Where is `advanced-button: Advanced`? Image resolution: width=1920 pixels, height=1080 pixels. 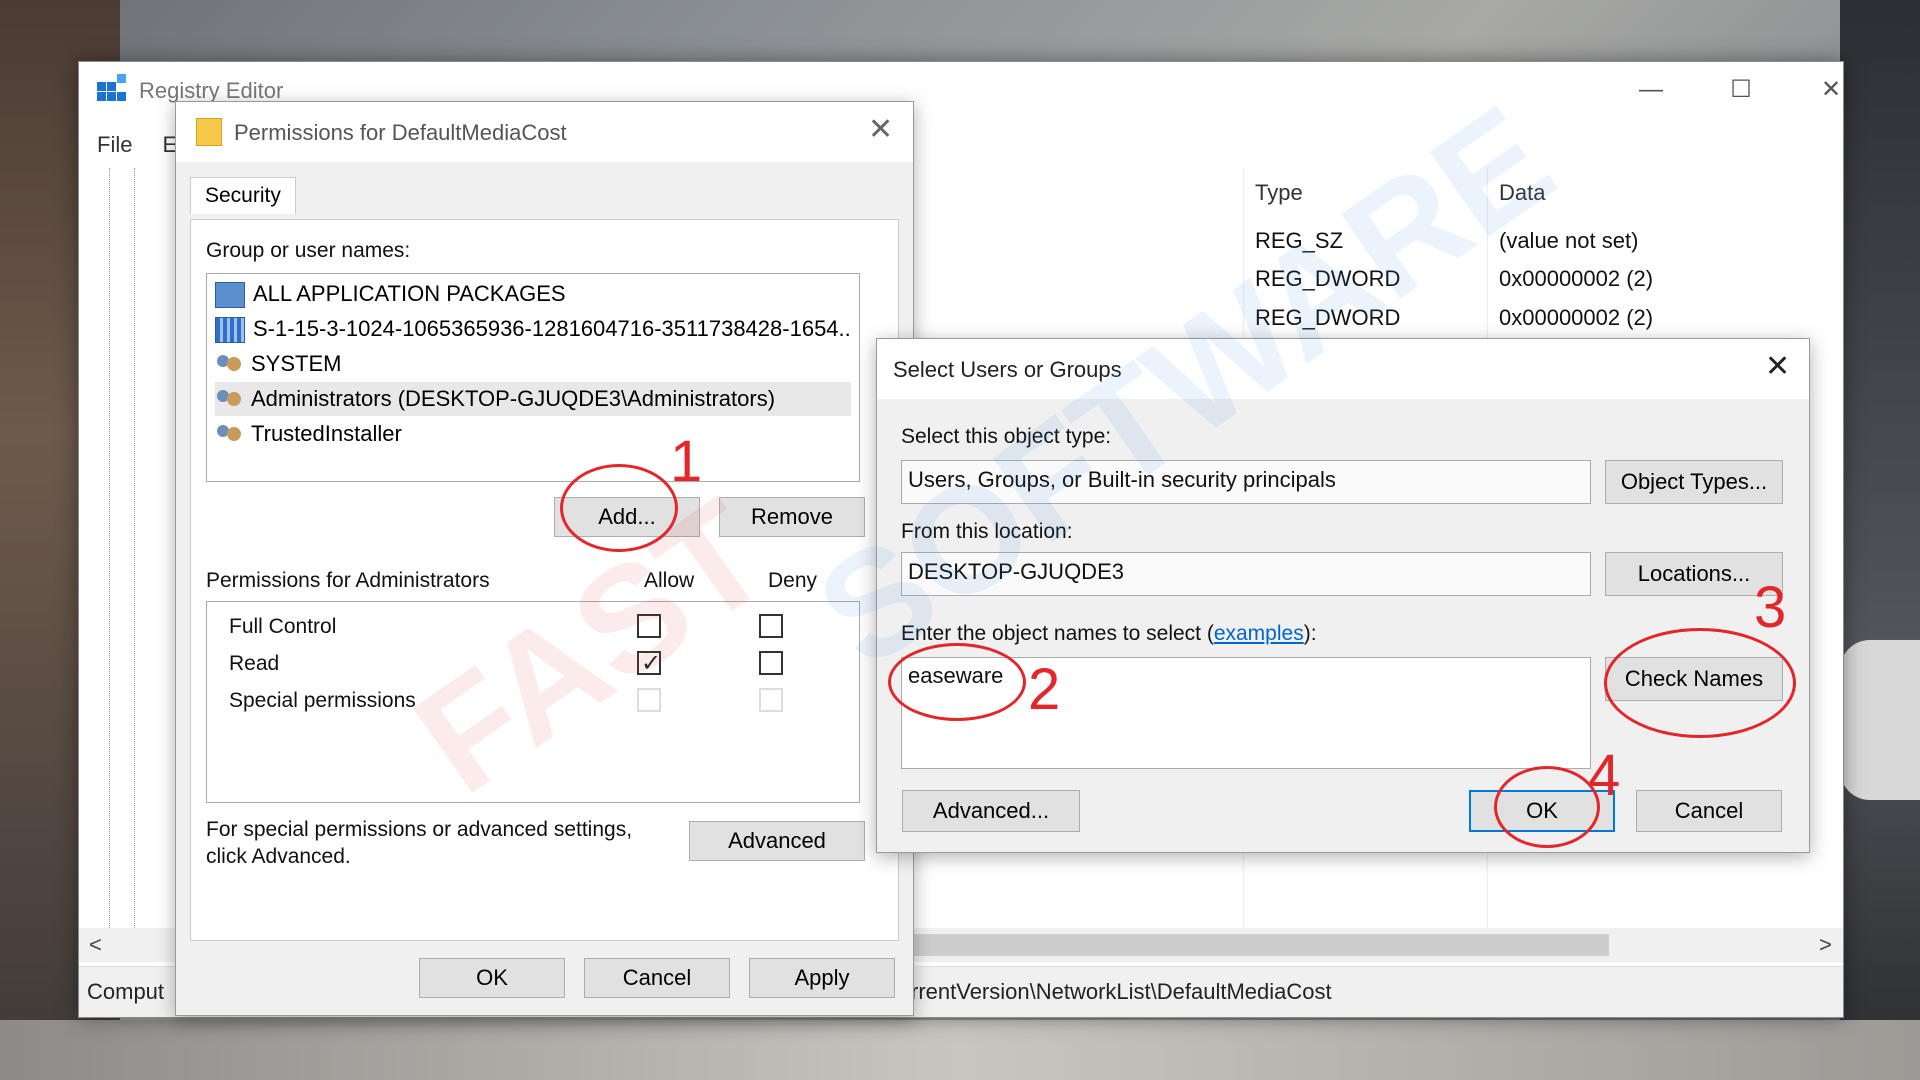 advanced-button: Advanced is located at coordinates (777, 841).